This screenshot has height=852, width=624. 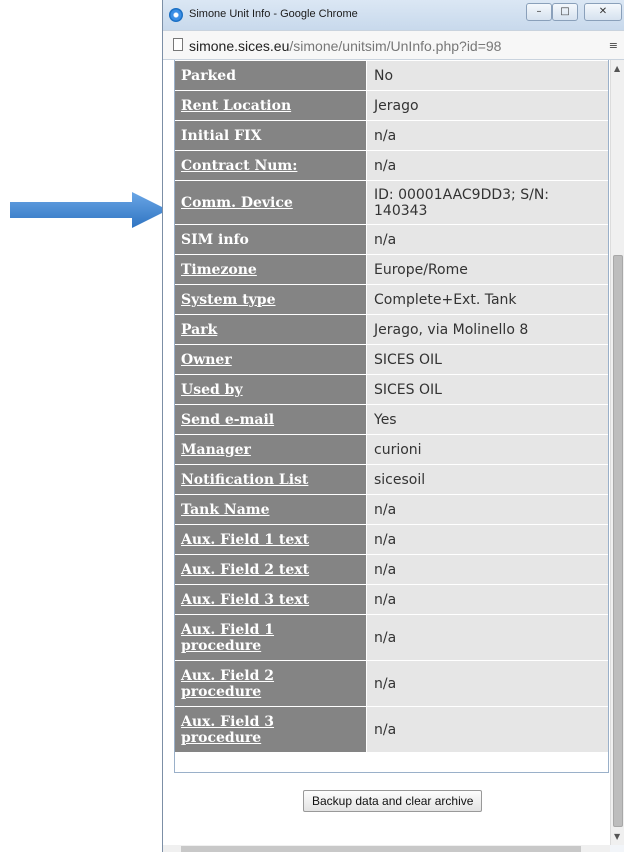 What do you see at coordinates (206, 360) in the screenshot?
I see `row-label-link: Owner` at bounding box center [206, 360].